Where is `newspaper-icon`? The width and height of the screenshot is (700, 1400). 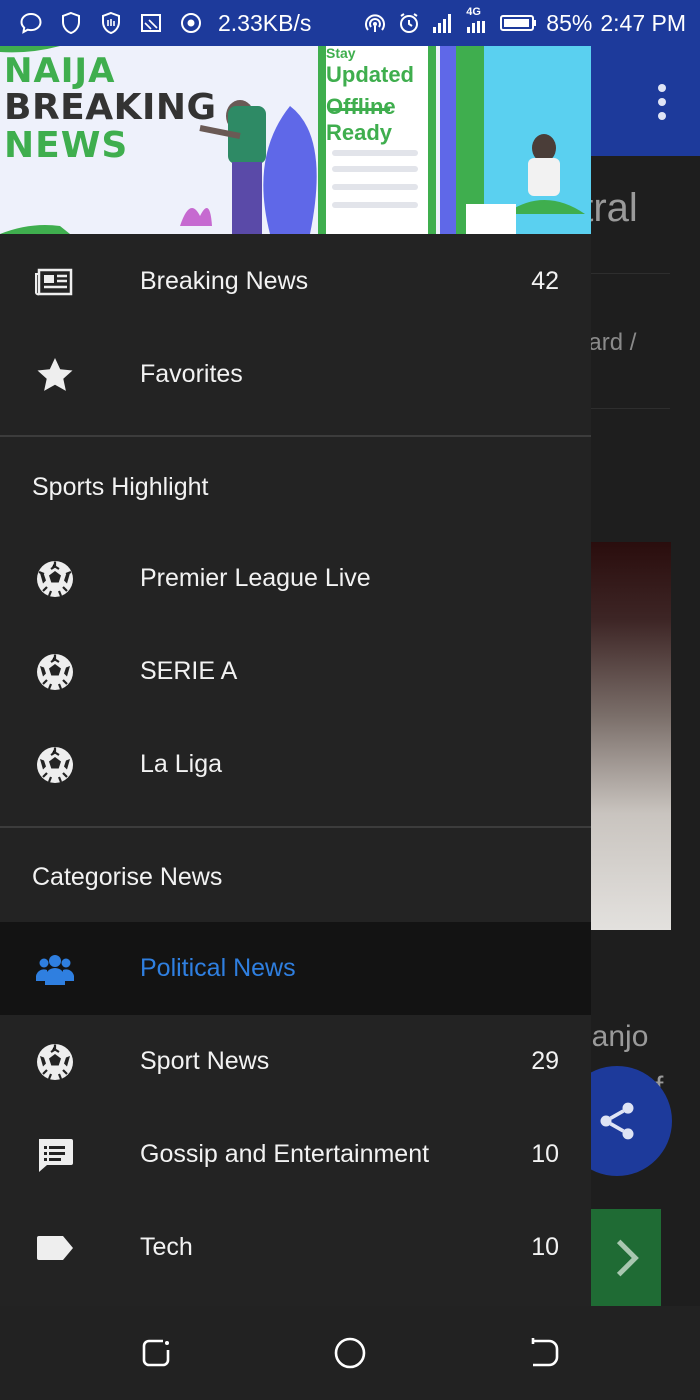
newspaper-icon is located at coordinates (55, 282).